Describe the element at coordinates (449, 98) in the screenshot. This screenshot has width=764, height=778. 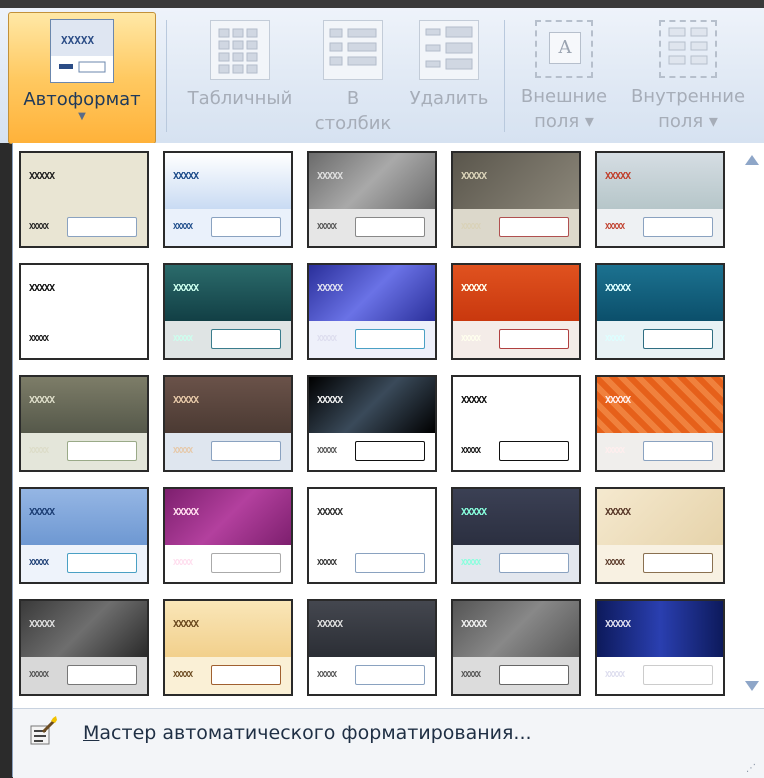
I see `delete-label: Удалить` at that location.